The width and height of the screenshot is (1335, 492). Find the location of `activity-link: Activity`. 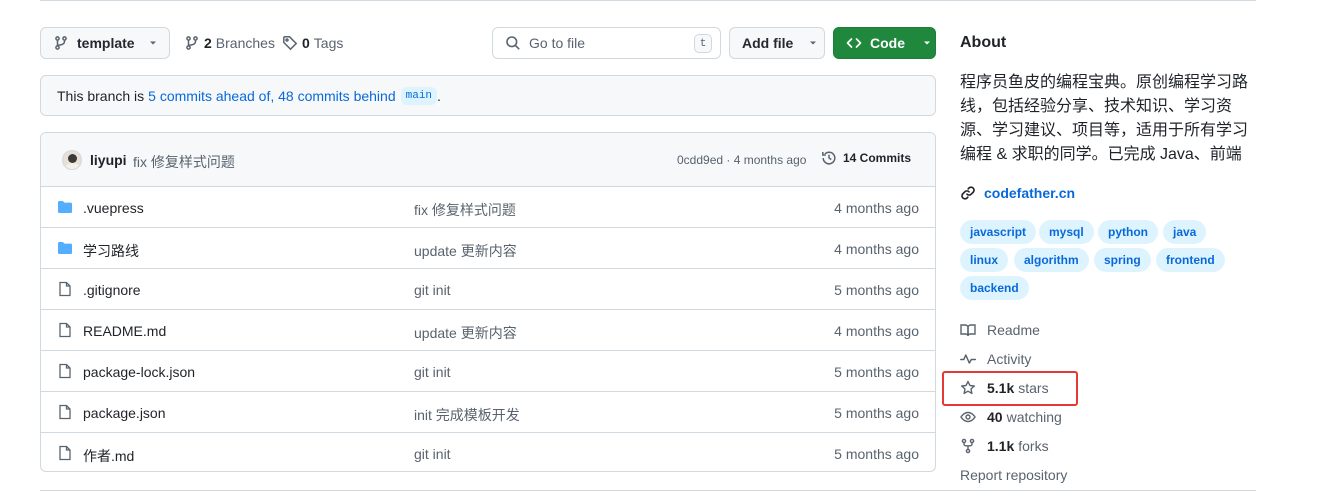

activity-link: Activity is located at coordinates (995, 359).